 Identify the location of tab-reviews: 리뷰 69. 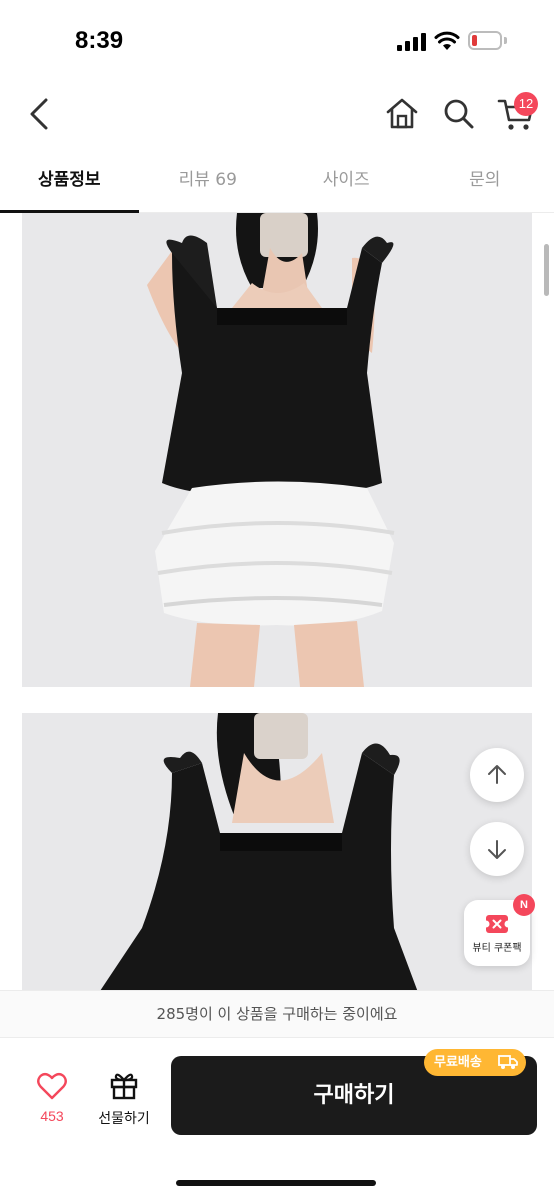
(208, 181).